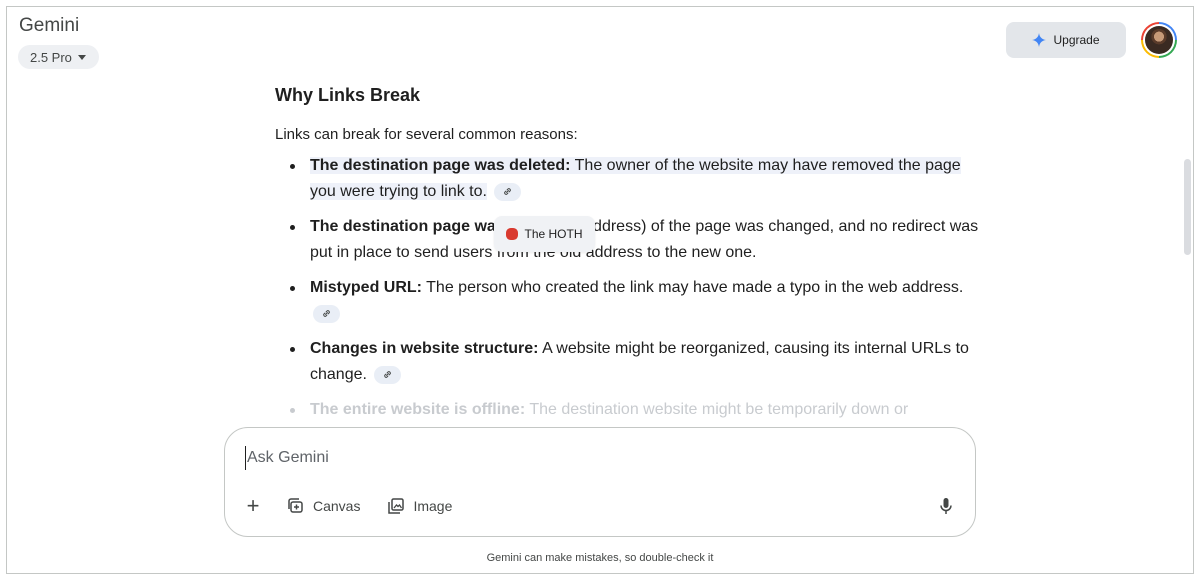 This screenshot has width=1200, height=580. I want to click on response-heading: Why Links Break, so click(348, 95).